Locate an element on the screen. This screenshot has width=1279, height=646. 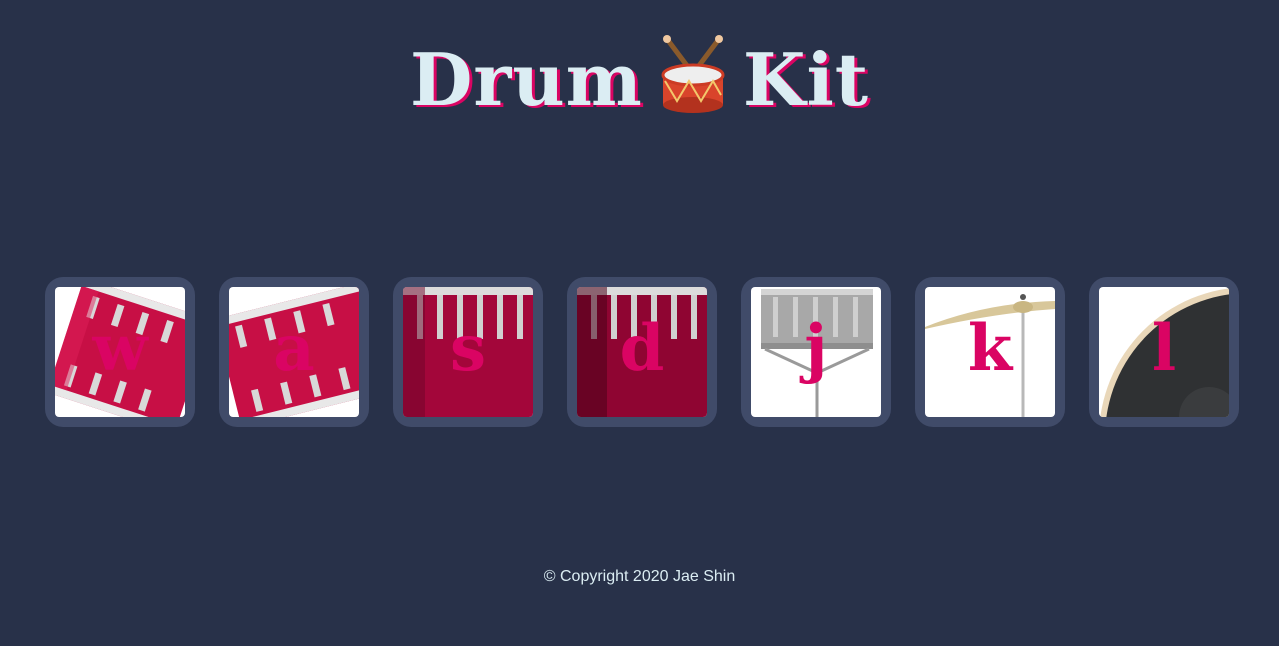
drum-pad-face: w is located at coordinates (120, 352).